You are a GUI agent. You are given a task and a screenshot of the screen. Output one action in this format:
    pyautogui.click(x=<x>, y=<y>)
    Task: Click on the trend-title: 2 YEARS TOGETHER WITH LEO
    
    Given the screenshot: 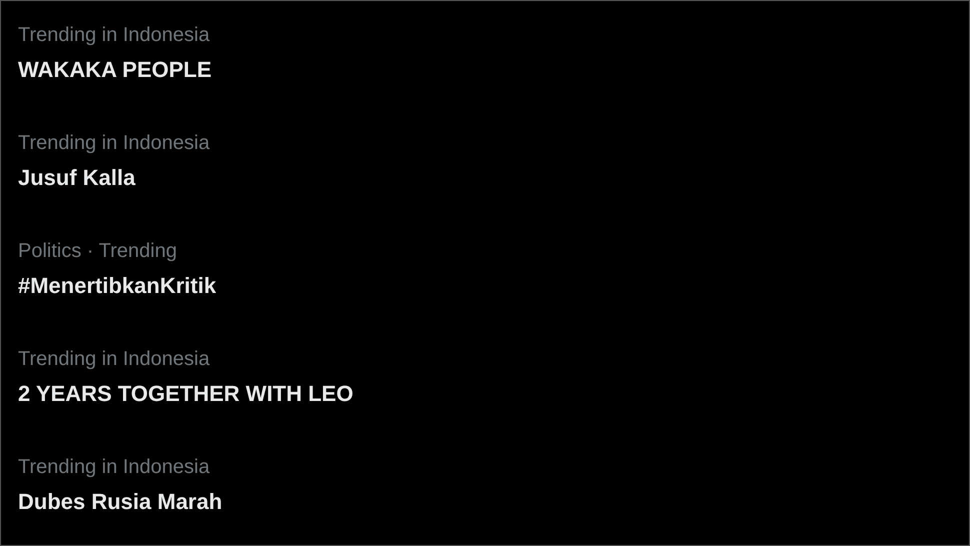 What is the action you would take?
    pyautogui.click(x=186, y=394)
    